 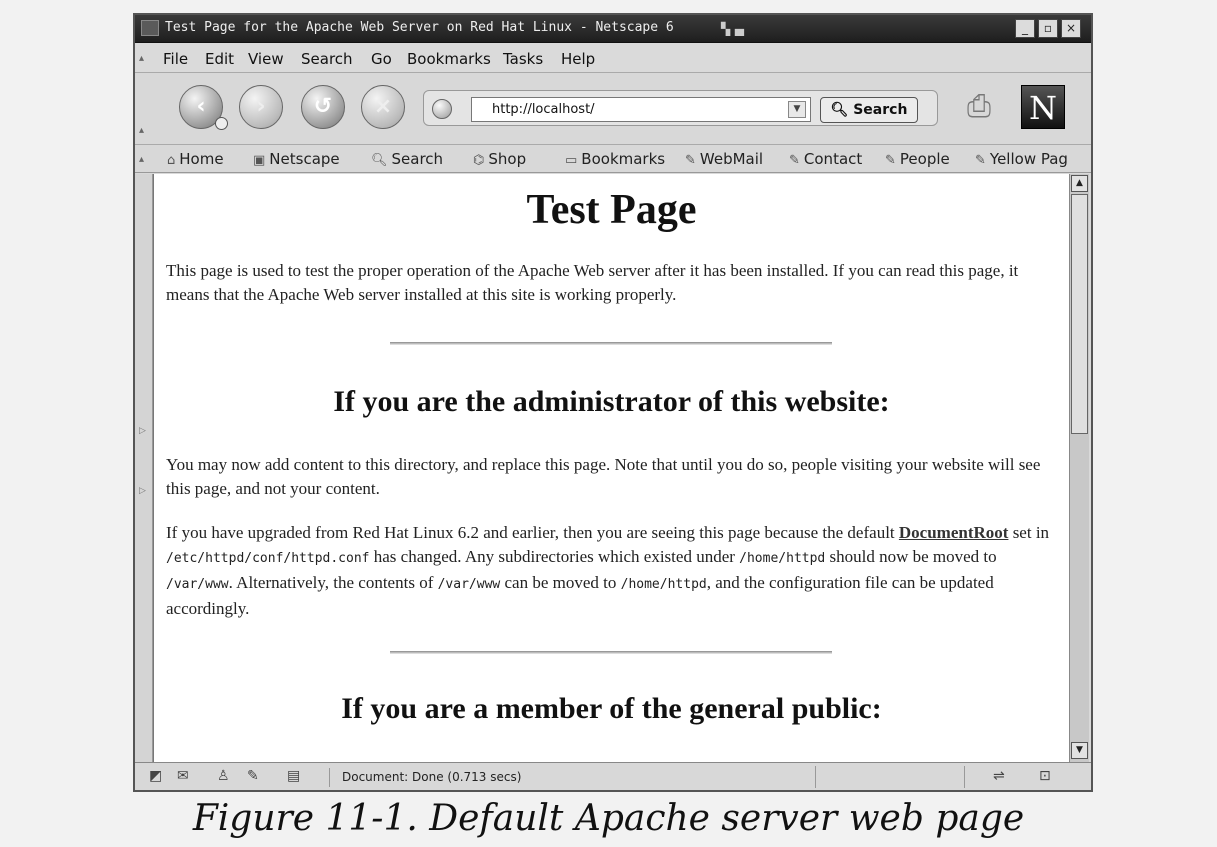 What do you see at coordinates (523, 59) in the screenshot?
I see `menu-tasks: Tasks` at bounding box center [523, 59].